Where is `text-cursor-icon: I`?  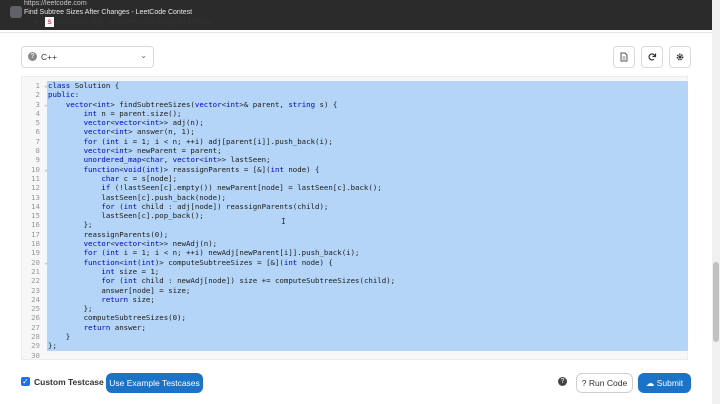 text-cursor-icon: I is located at coordinates (283, 221).